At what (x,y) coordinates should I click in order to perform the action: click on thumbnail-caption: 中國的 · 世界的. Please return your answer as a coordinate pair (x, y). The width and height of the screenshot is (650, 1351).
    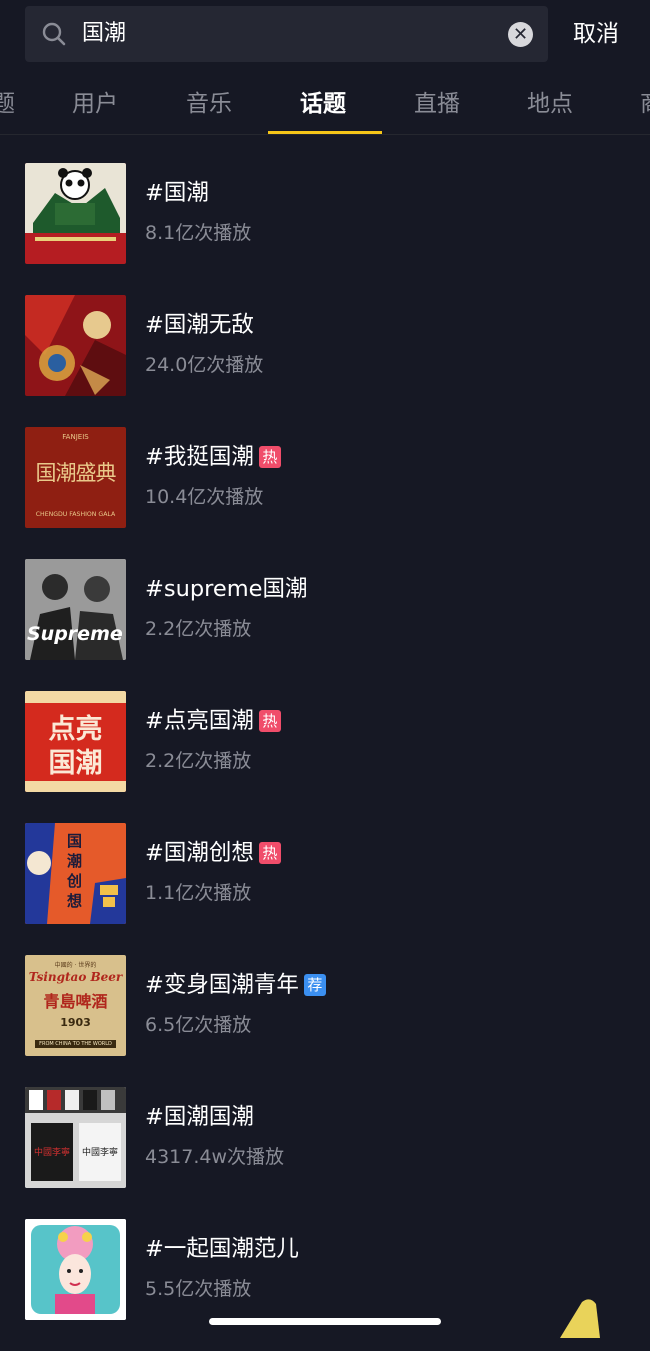
    Looking at the image, I should click on (75, 965).